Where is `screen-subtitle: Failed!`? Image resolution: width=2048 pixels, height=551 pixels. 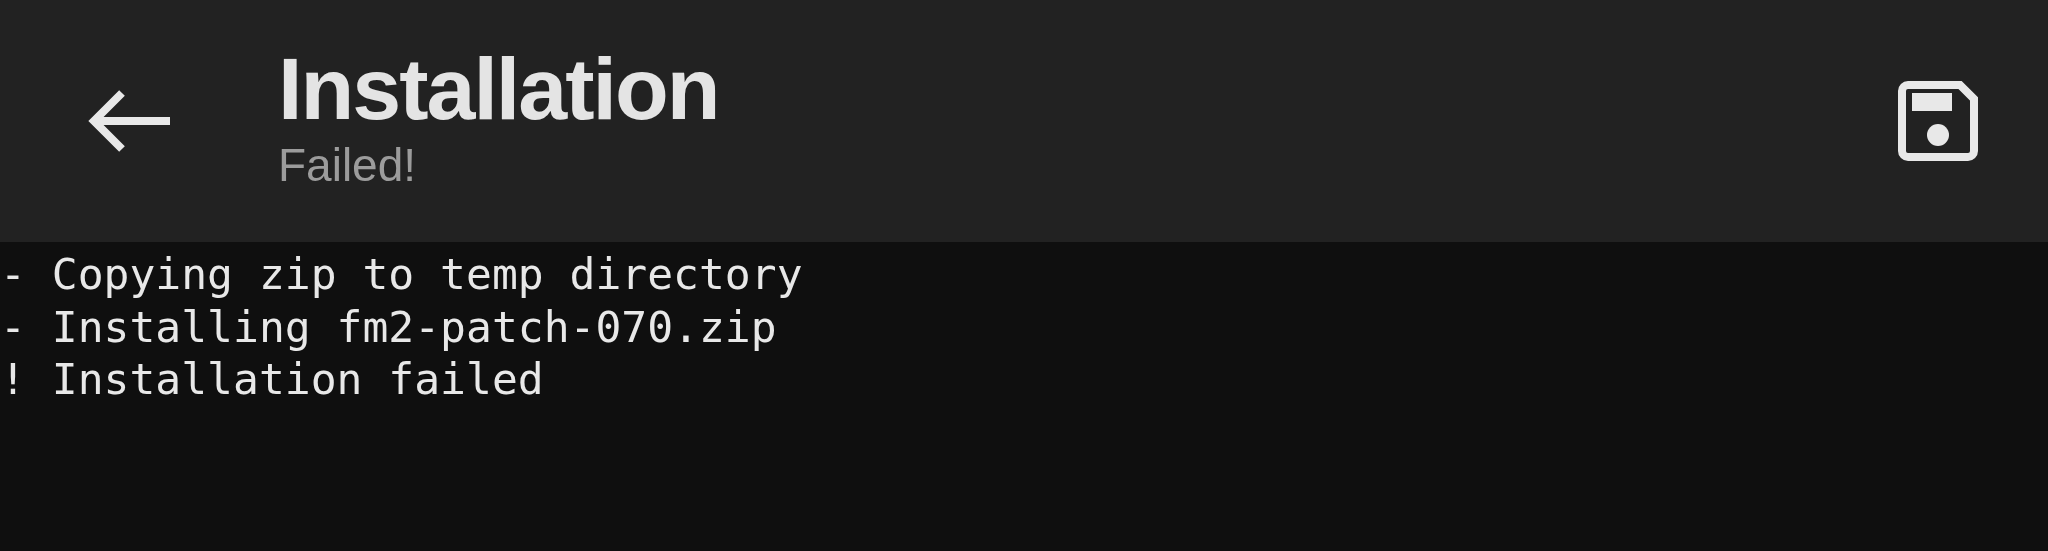
screen-subtitle: Failed! is located at coordinates (348, 165).